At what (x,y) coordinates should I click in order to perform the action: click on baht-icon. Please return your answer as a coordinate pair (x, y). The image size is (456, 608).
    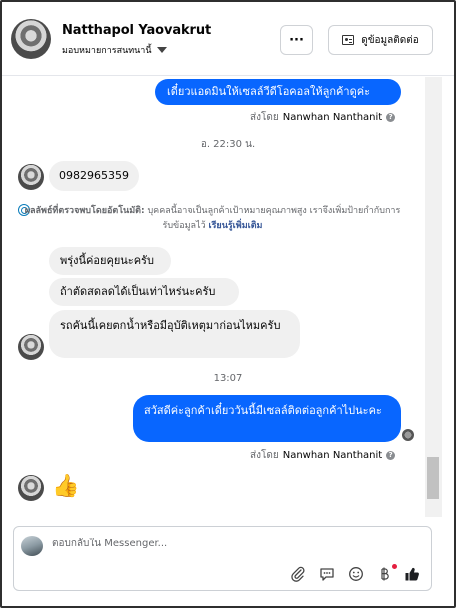
    Looking at the image, I should click on (385, 574).